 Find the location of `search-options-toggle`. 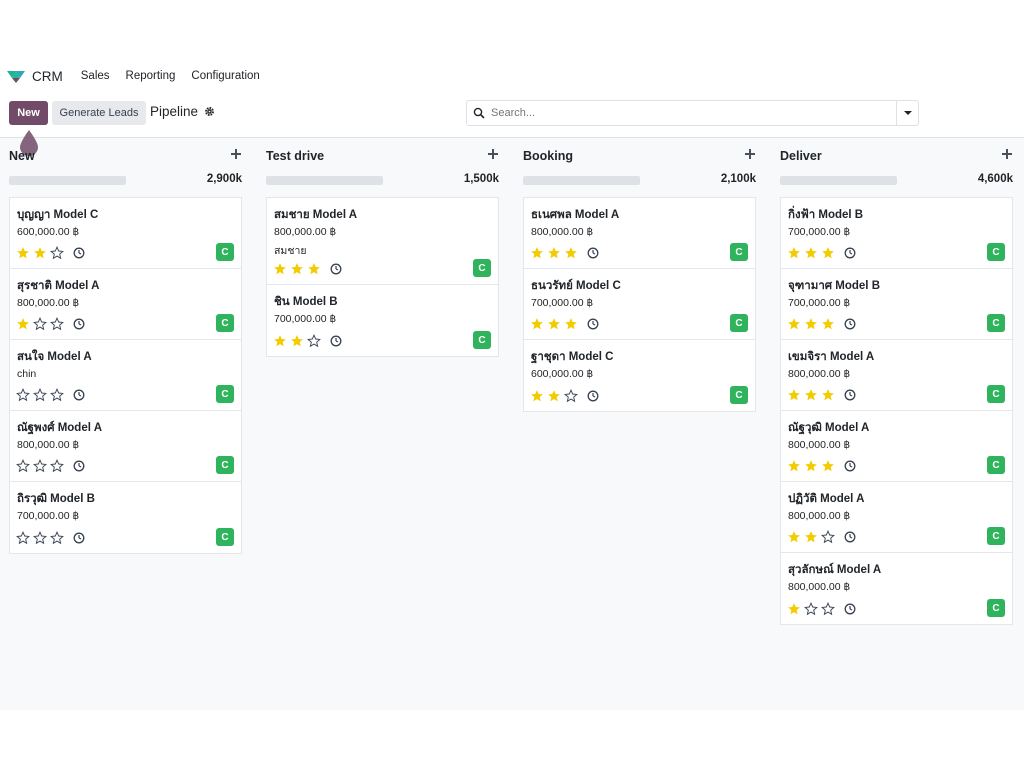

search-options-toggle is located at coordinates (907, 113).